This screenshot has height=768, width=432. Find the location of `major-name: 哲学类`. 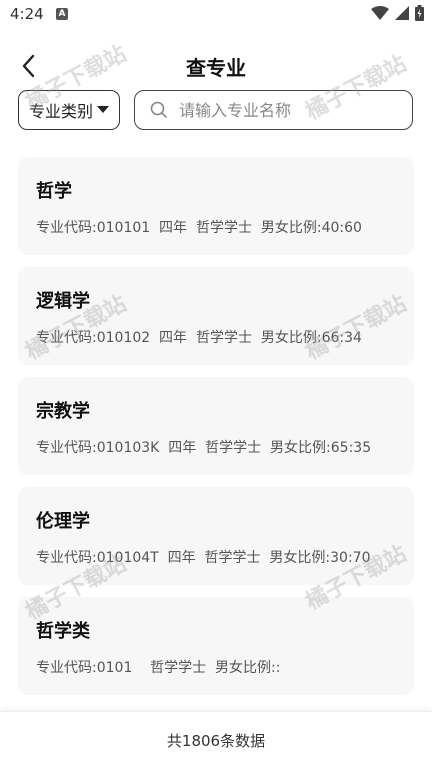

major-name: 哲学类 is located at coordinates (63, 631).